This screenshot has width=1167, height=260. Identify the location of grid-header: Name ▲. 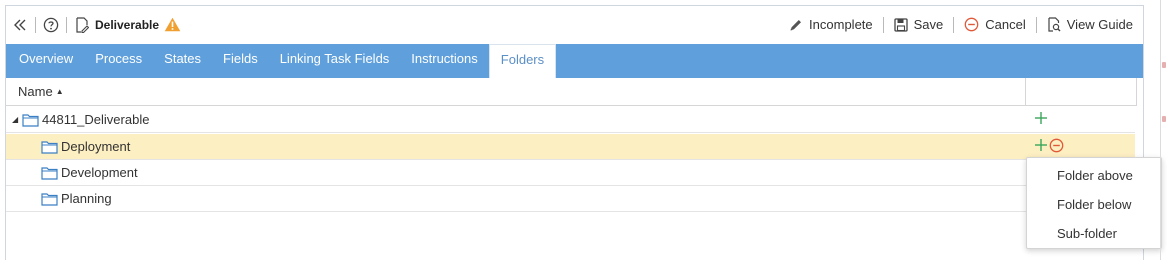
(571, 92).